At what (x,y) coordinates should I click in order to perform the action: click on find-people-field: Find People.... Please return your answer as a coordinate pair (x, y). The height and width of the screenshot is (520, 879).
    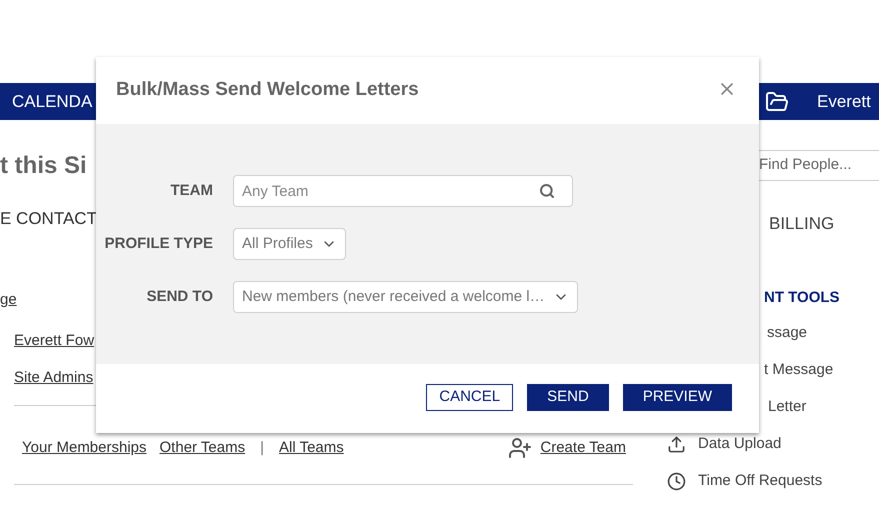
    Looking at the image, I should click on (769, 165).